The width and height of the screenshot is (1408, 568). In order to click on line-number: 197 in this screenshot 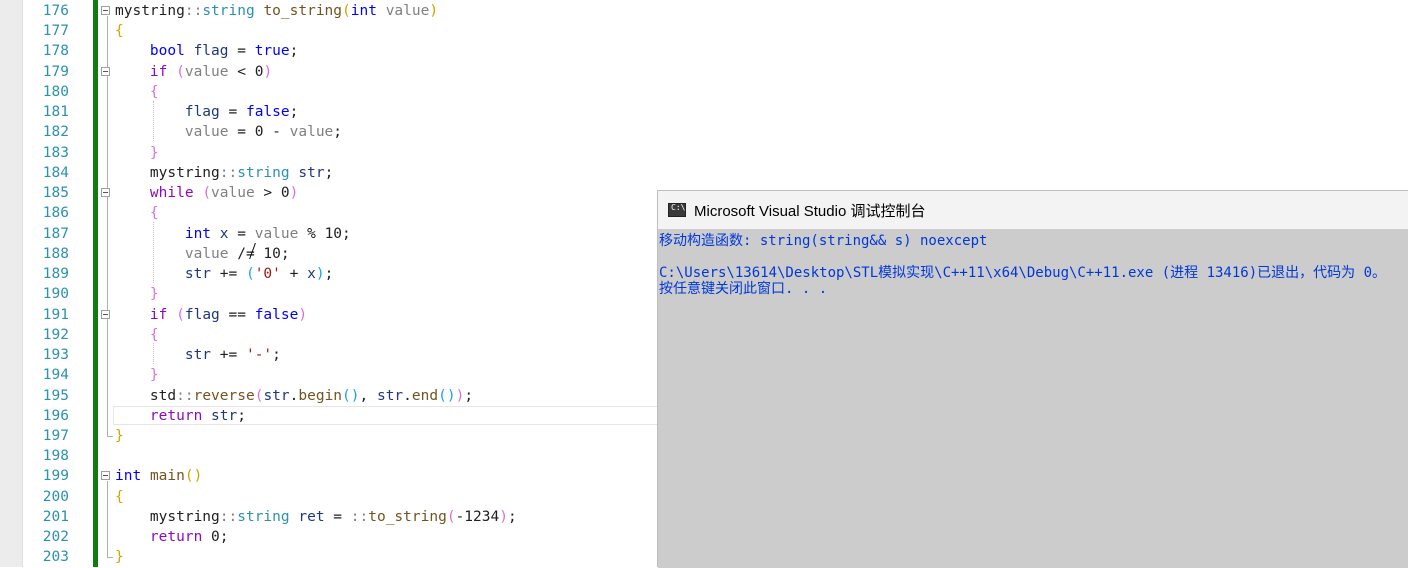, I will do `click(55, 436)`.